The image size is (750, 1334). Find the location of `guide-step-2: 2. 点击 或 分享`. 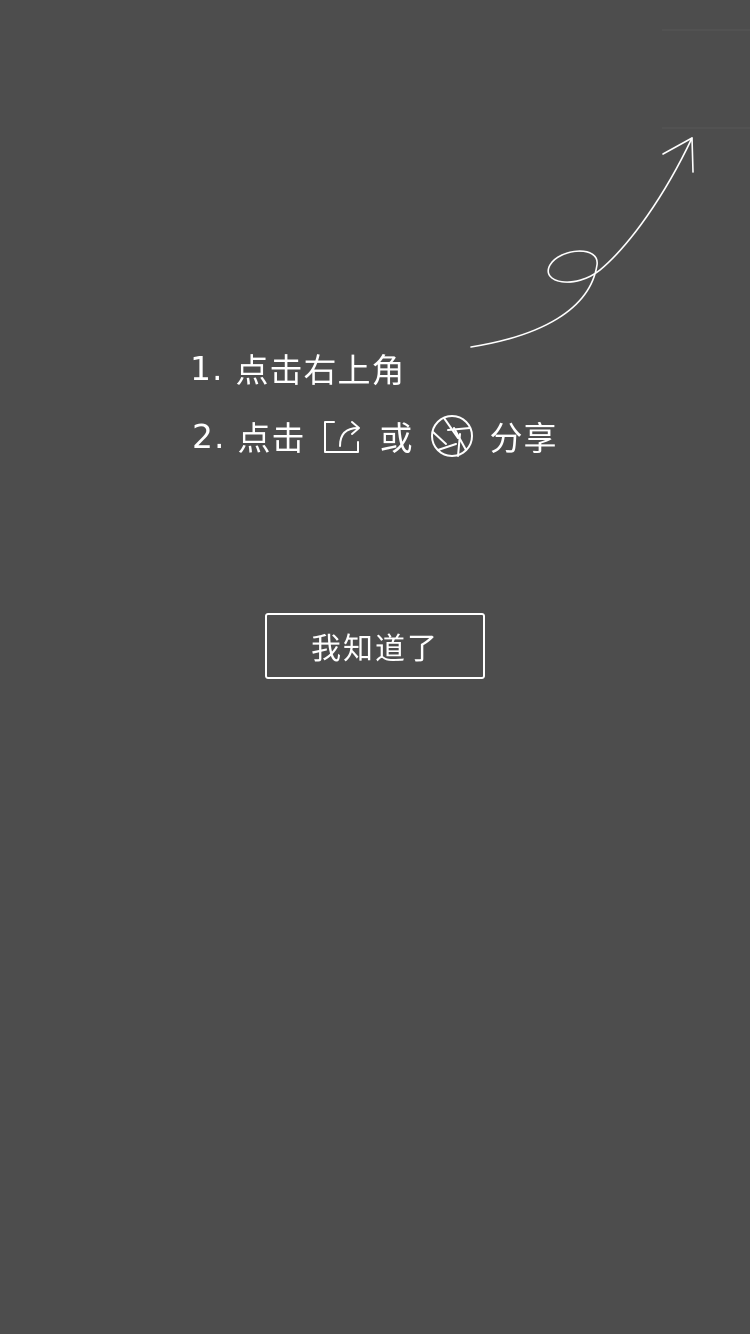

guide-step-2: 2. 点击 或 分享 is located at coordinates (375, 436).